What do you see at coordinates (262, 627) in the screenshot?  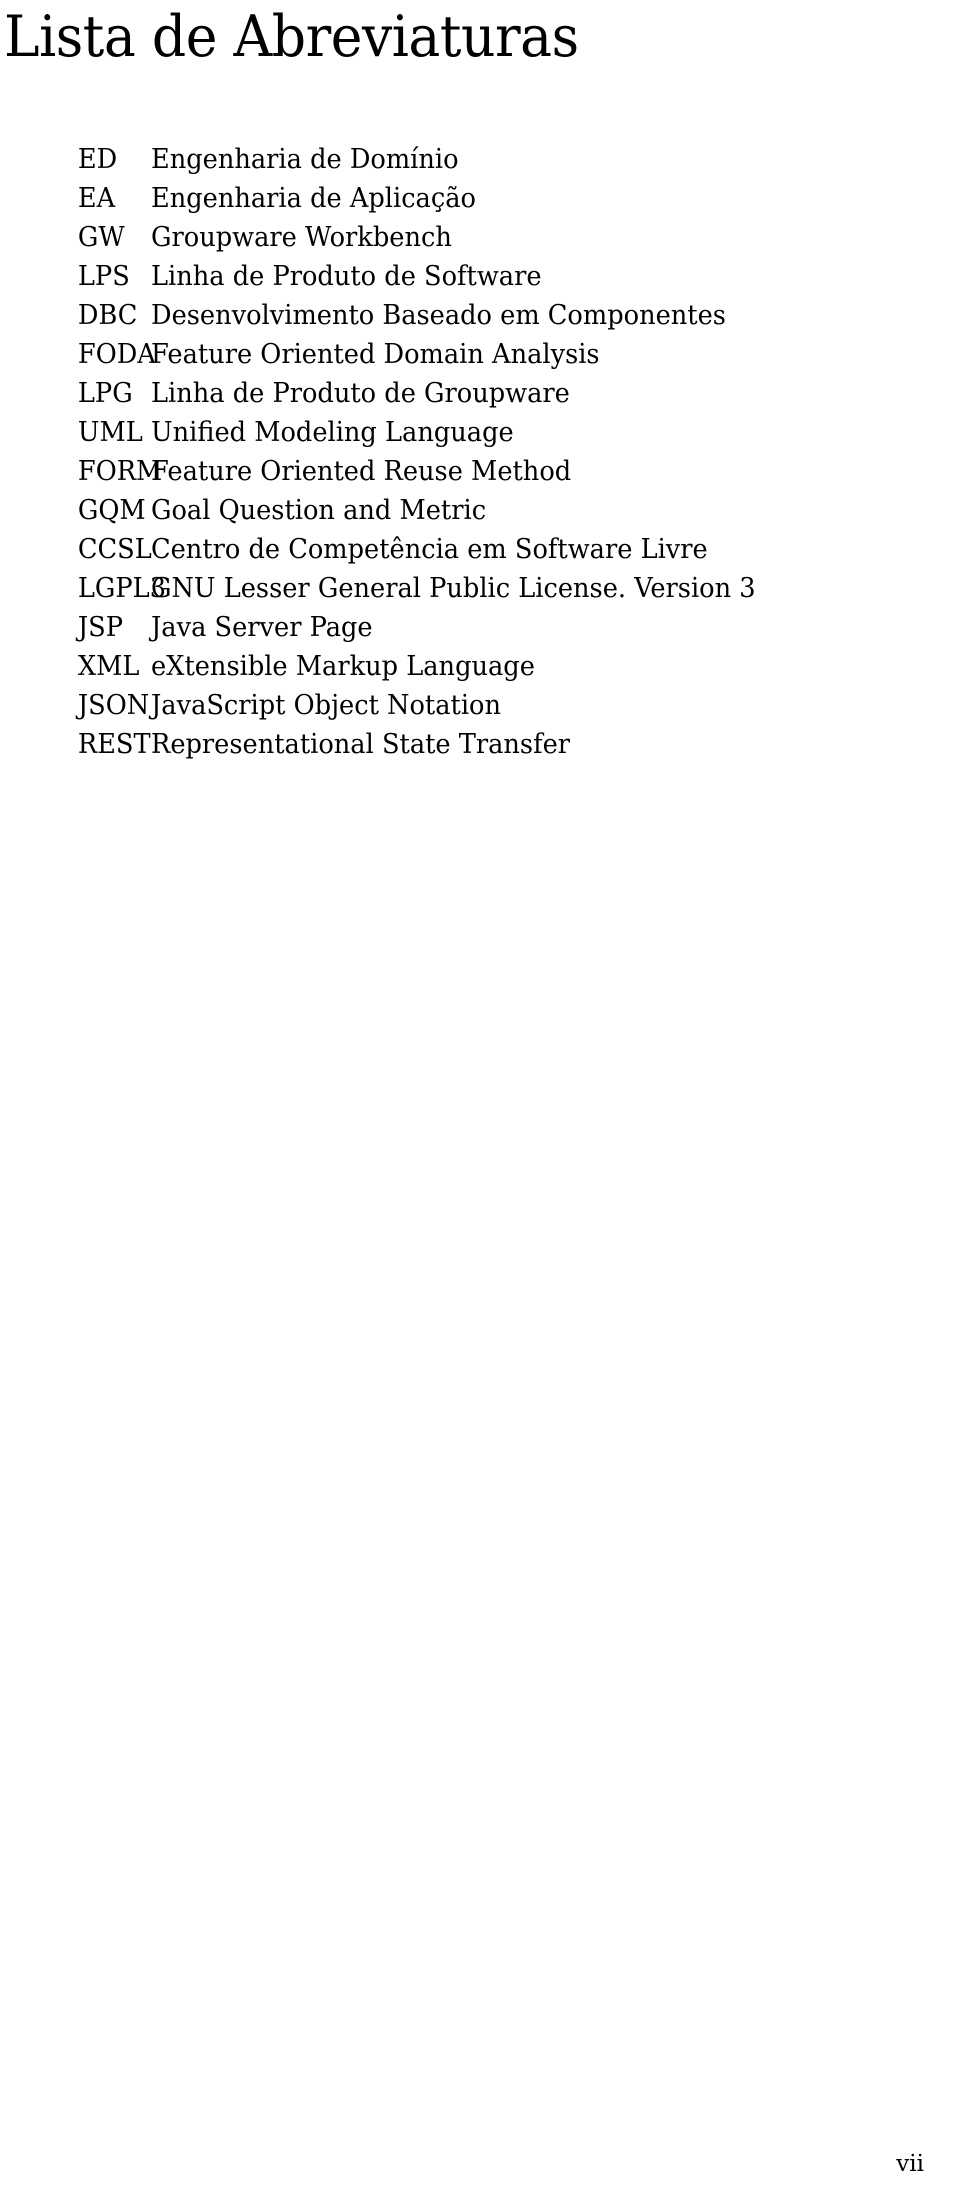 I see `abbreviation-definition: Java Server Page` at bounding box center [262, 627].